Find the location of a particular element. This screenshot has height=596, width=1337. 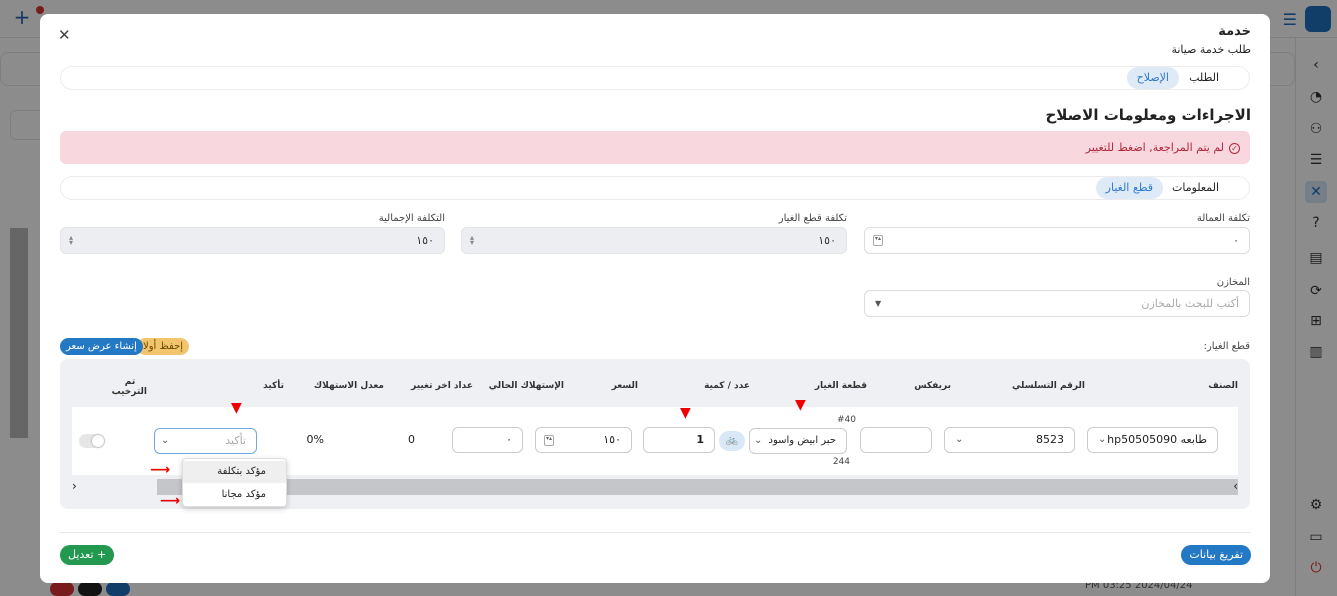

main-tabs: الطلب الإصلاح is located at coordinates (655, 78).